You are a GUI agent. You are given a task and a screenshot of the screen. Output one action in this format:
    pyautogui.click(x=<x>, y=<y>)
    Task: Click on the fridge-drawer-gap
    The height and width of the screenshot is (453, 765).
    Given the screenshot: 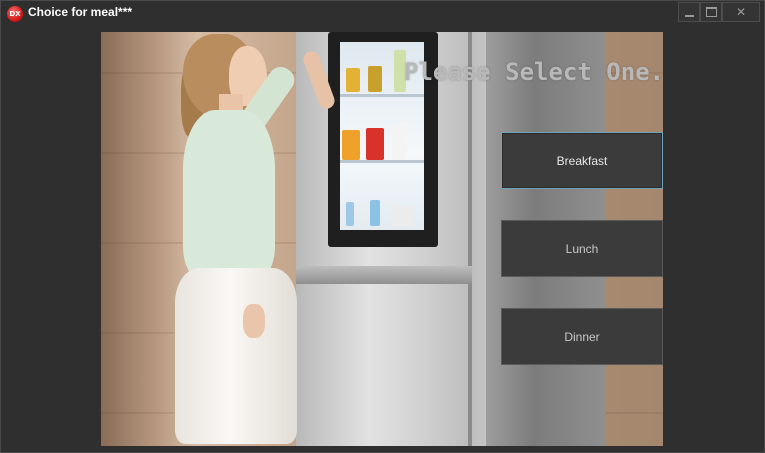 What is the action you would take?
    pyautogui.click(x=384, y=275)
    